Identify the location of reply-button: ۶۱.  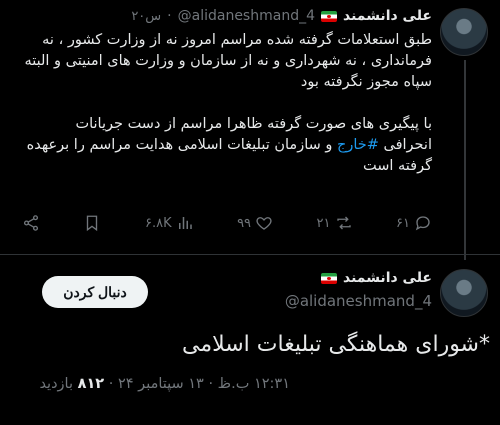
(414, 223).